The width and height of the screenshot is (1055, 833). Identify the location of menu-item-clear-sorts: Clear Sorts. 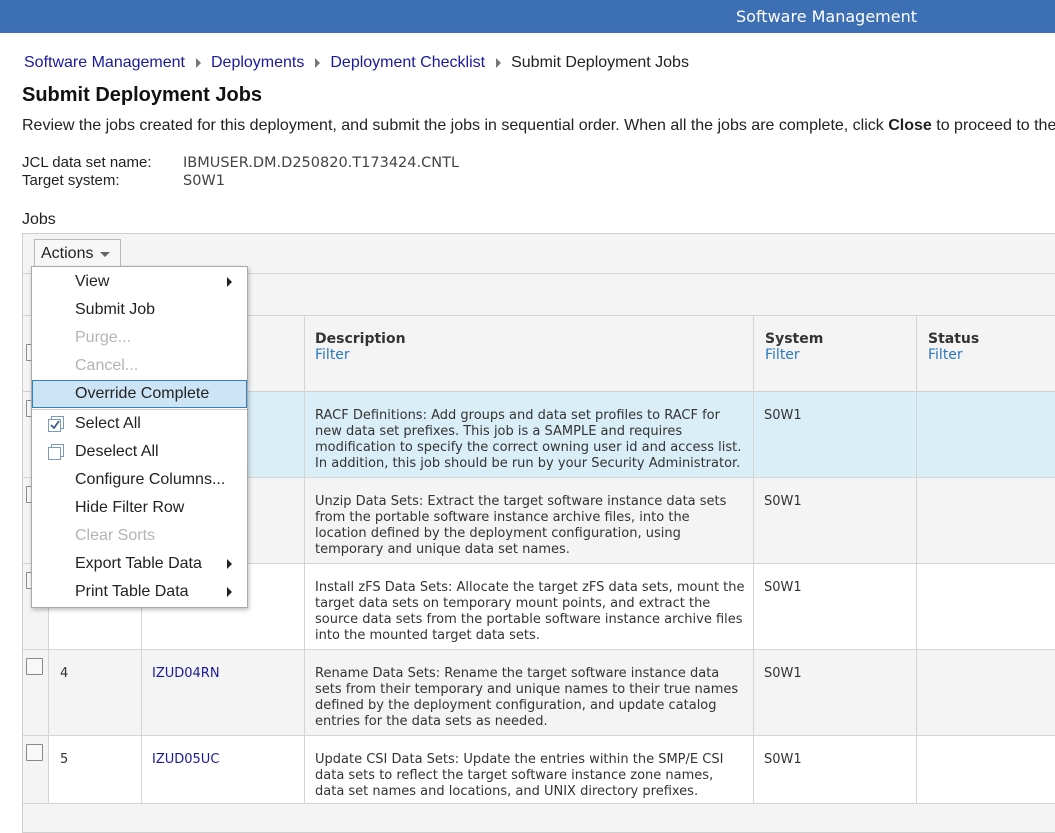
(139, 536).